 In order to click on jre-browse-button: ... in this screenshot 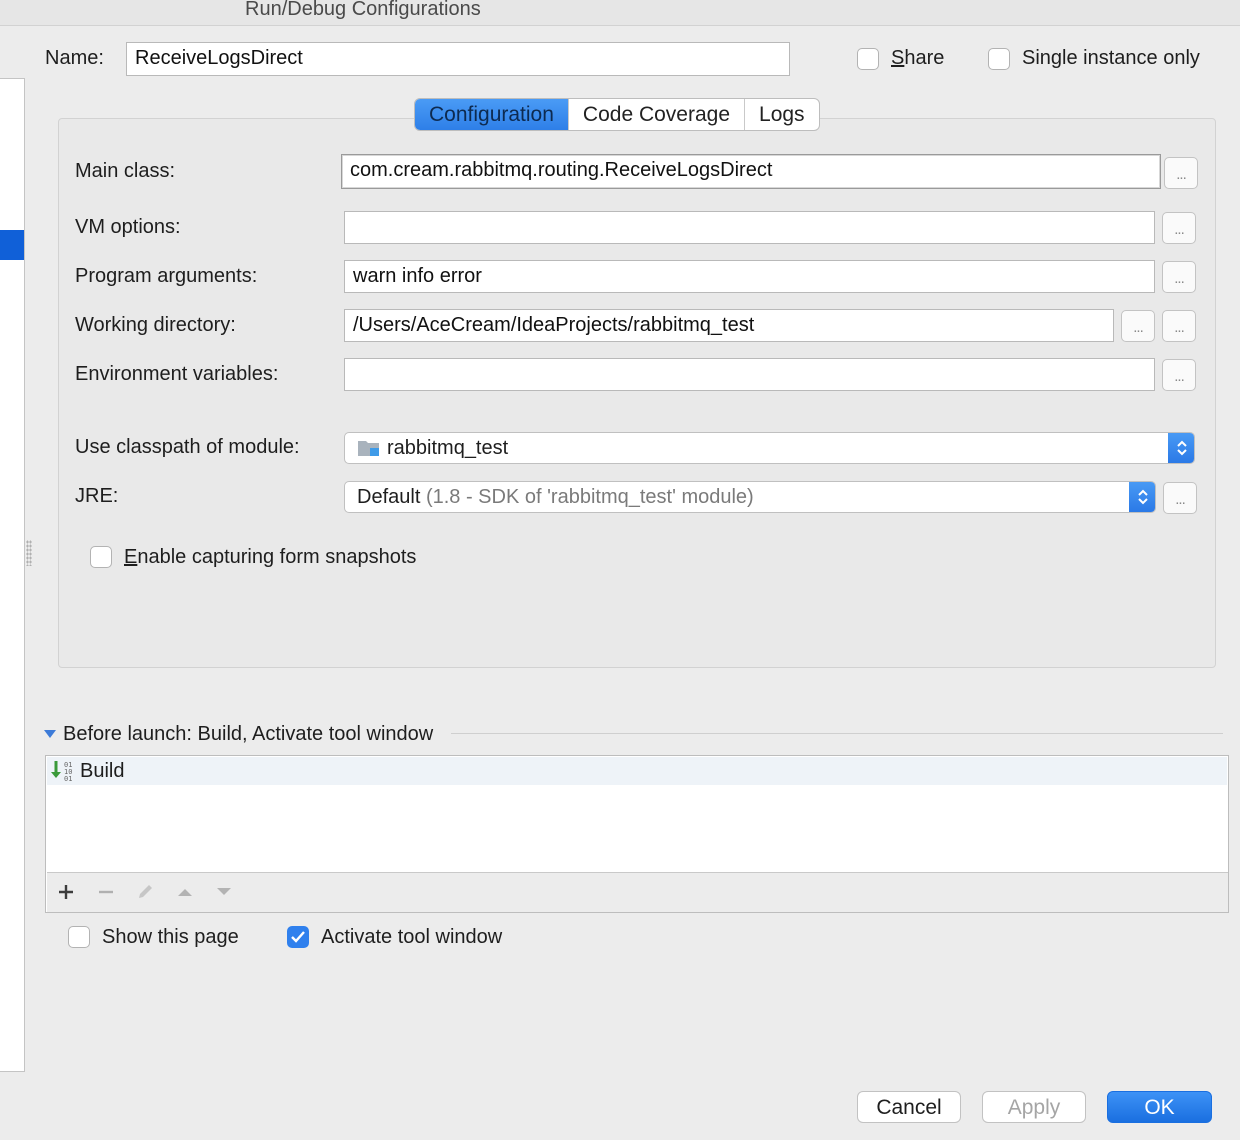, I will do `click(1180, 498)`.